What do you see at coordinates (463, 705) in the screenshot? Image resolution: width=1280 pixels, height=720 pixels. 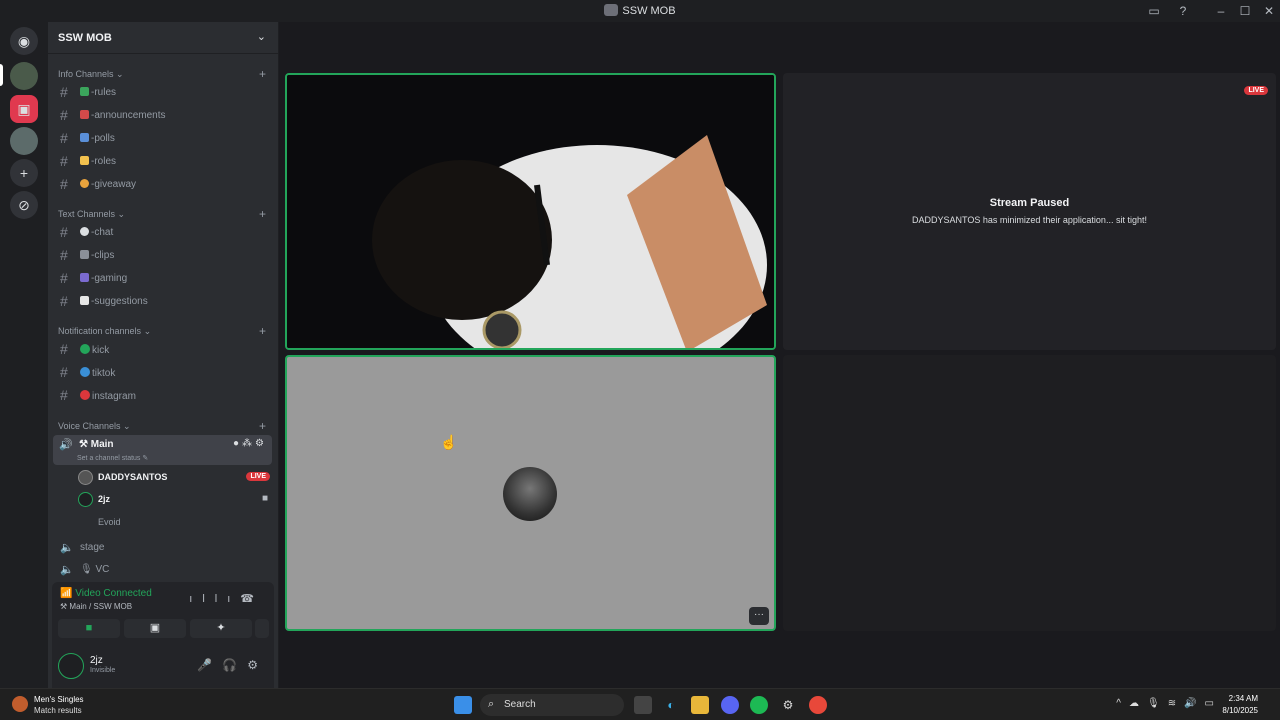 I see `start-icon` at bounding box center [463, 705].